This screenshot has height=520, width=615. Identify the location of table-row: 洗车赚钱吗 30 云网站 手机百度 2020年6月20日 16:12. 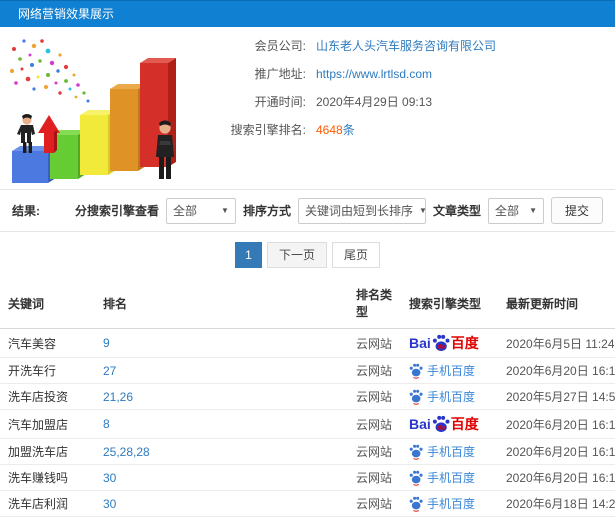
(307, 477).